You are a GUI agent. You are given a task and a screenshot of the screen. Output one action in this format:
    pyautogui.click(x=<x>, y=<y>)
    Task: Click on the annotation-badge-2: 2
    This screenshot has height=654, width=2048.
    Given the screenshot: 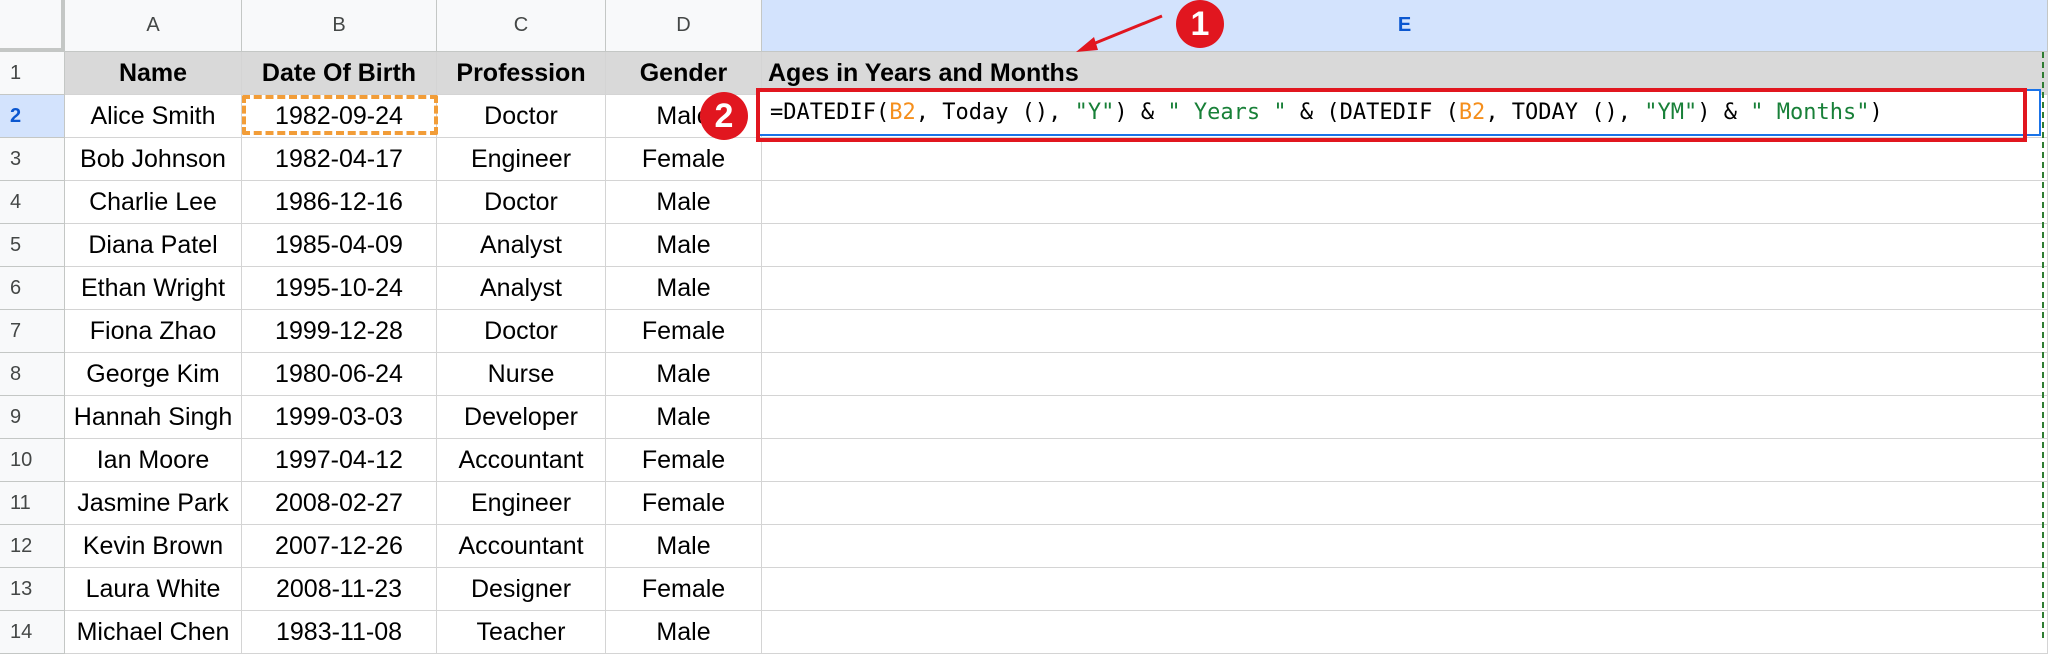 What is the action you would take?
    pyautogui.click(x=724, y=116)
    